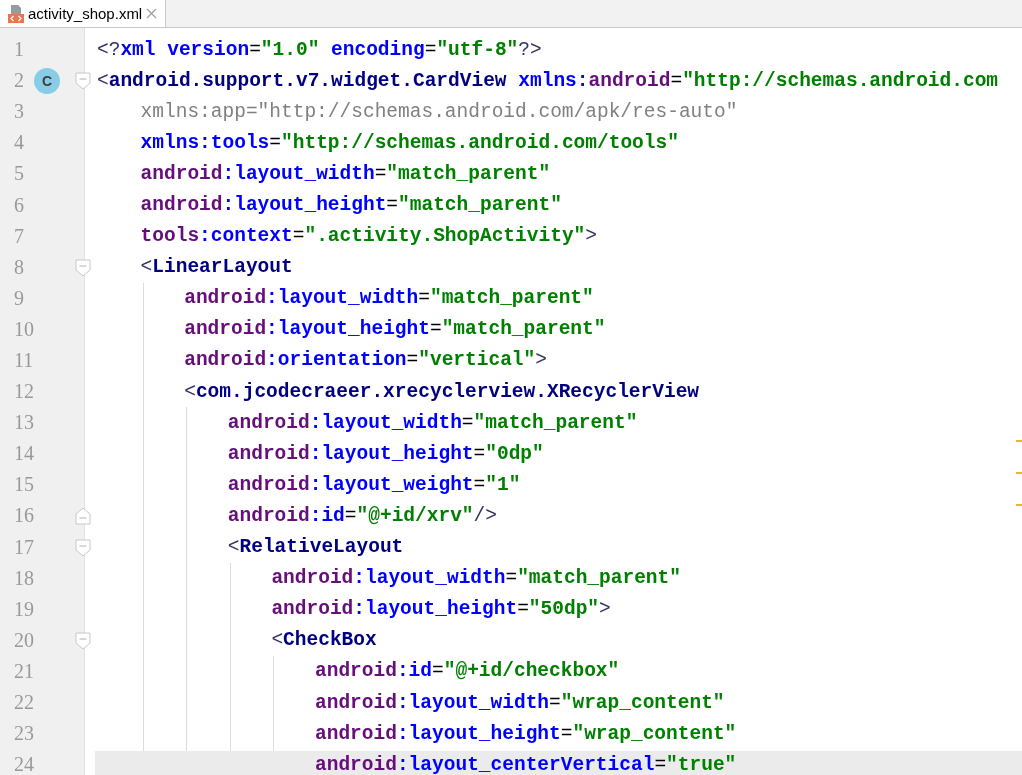 This screenshot has width=1022, height=775. What do you see at coordinates (24, 547) in the screenshot?
I see `line-number: 17` at bounding box center [24, 547].